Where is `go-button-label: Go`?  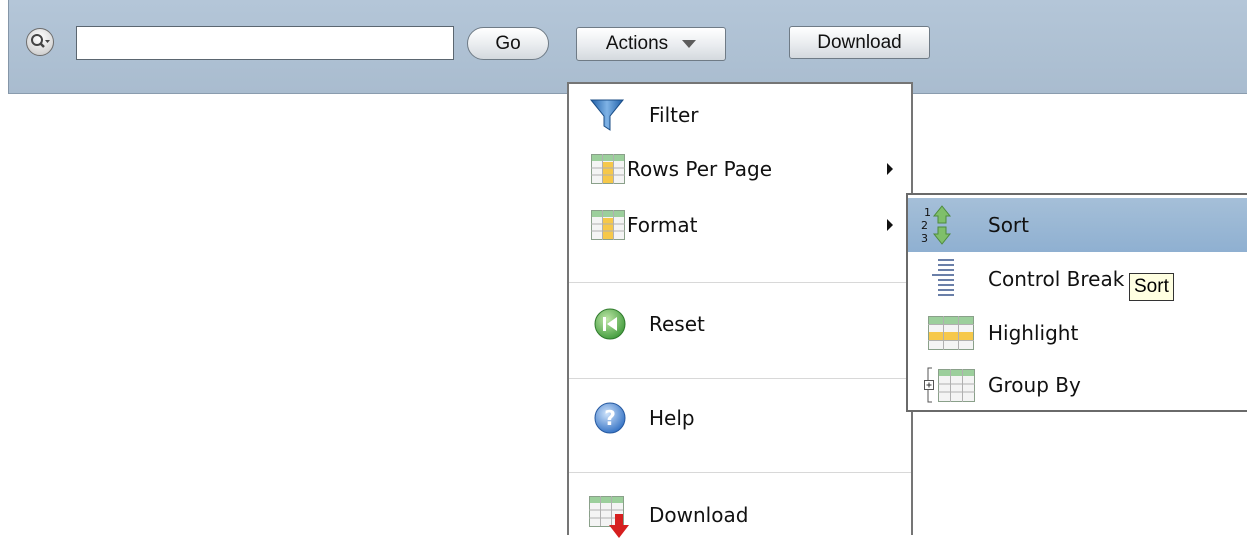 go-button-label: Go is located at coordinates (508, 43).